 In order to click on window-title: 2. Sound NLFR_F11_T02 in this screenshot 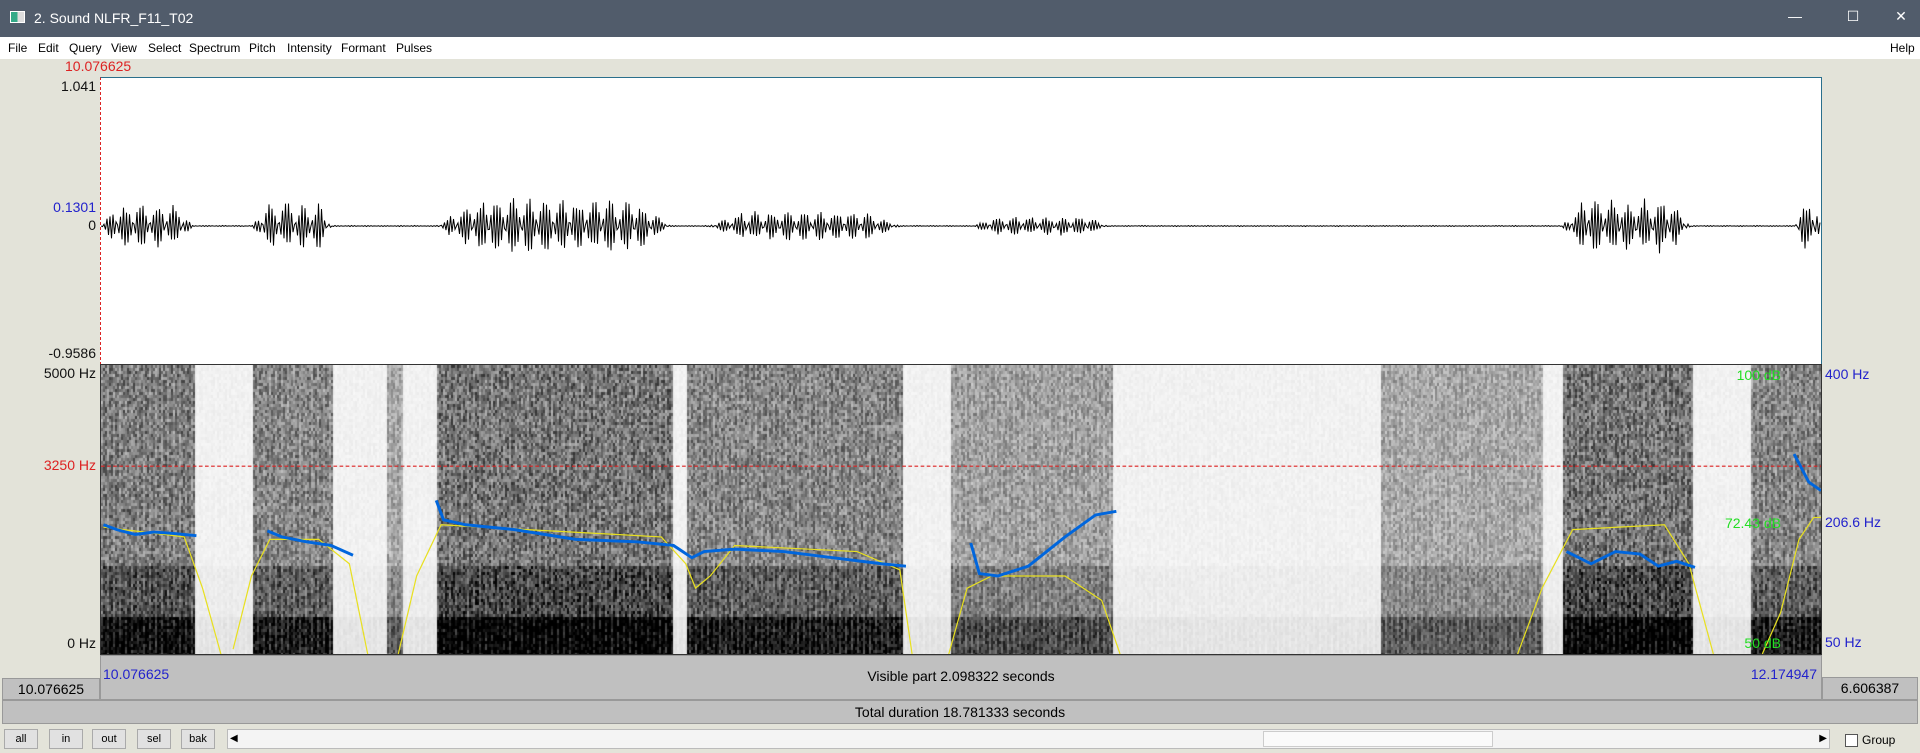, I will do `click(114, 18)`.